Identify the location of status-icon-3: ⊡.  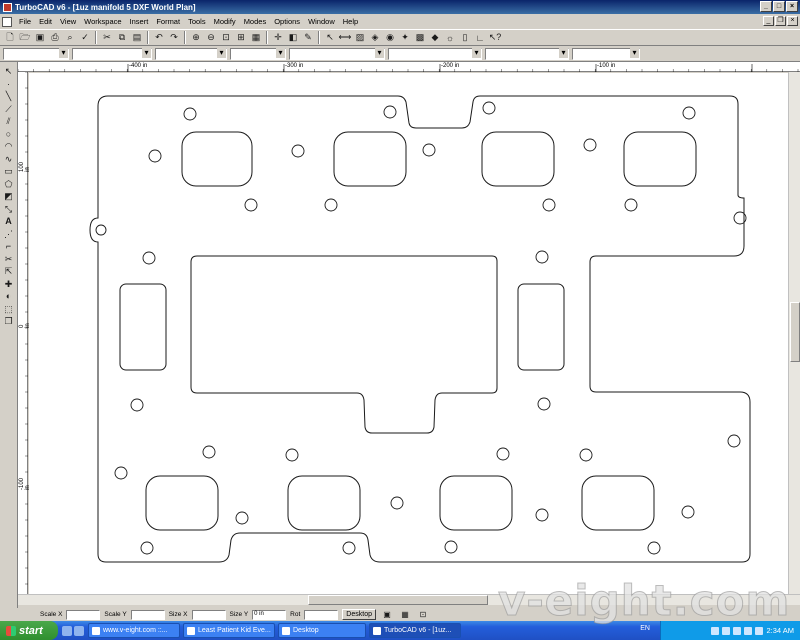
(423, 615).